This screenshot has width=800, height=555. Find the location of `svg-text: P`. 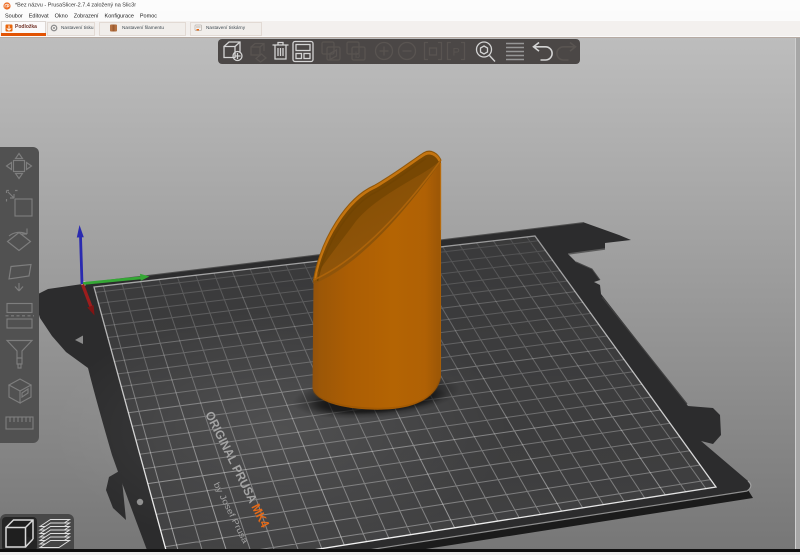

svg-text: P is located at coordinates (456, 52).